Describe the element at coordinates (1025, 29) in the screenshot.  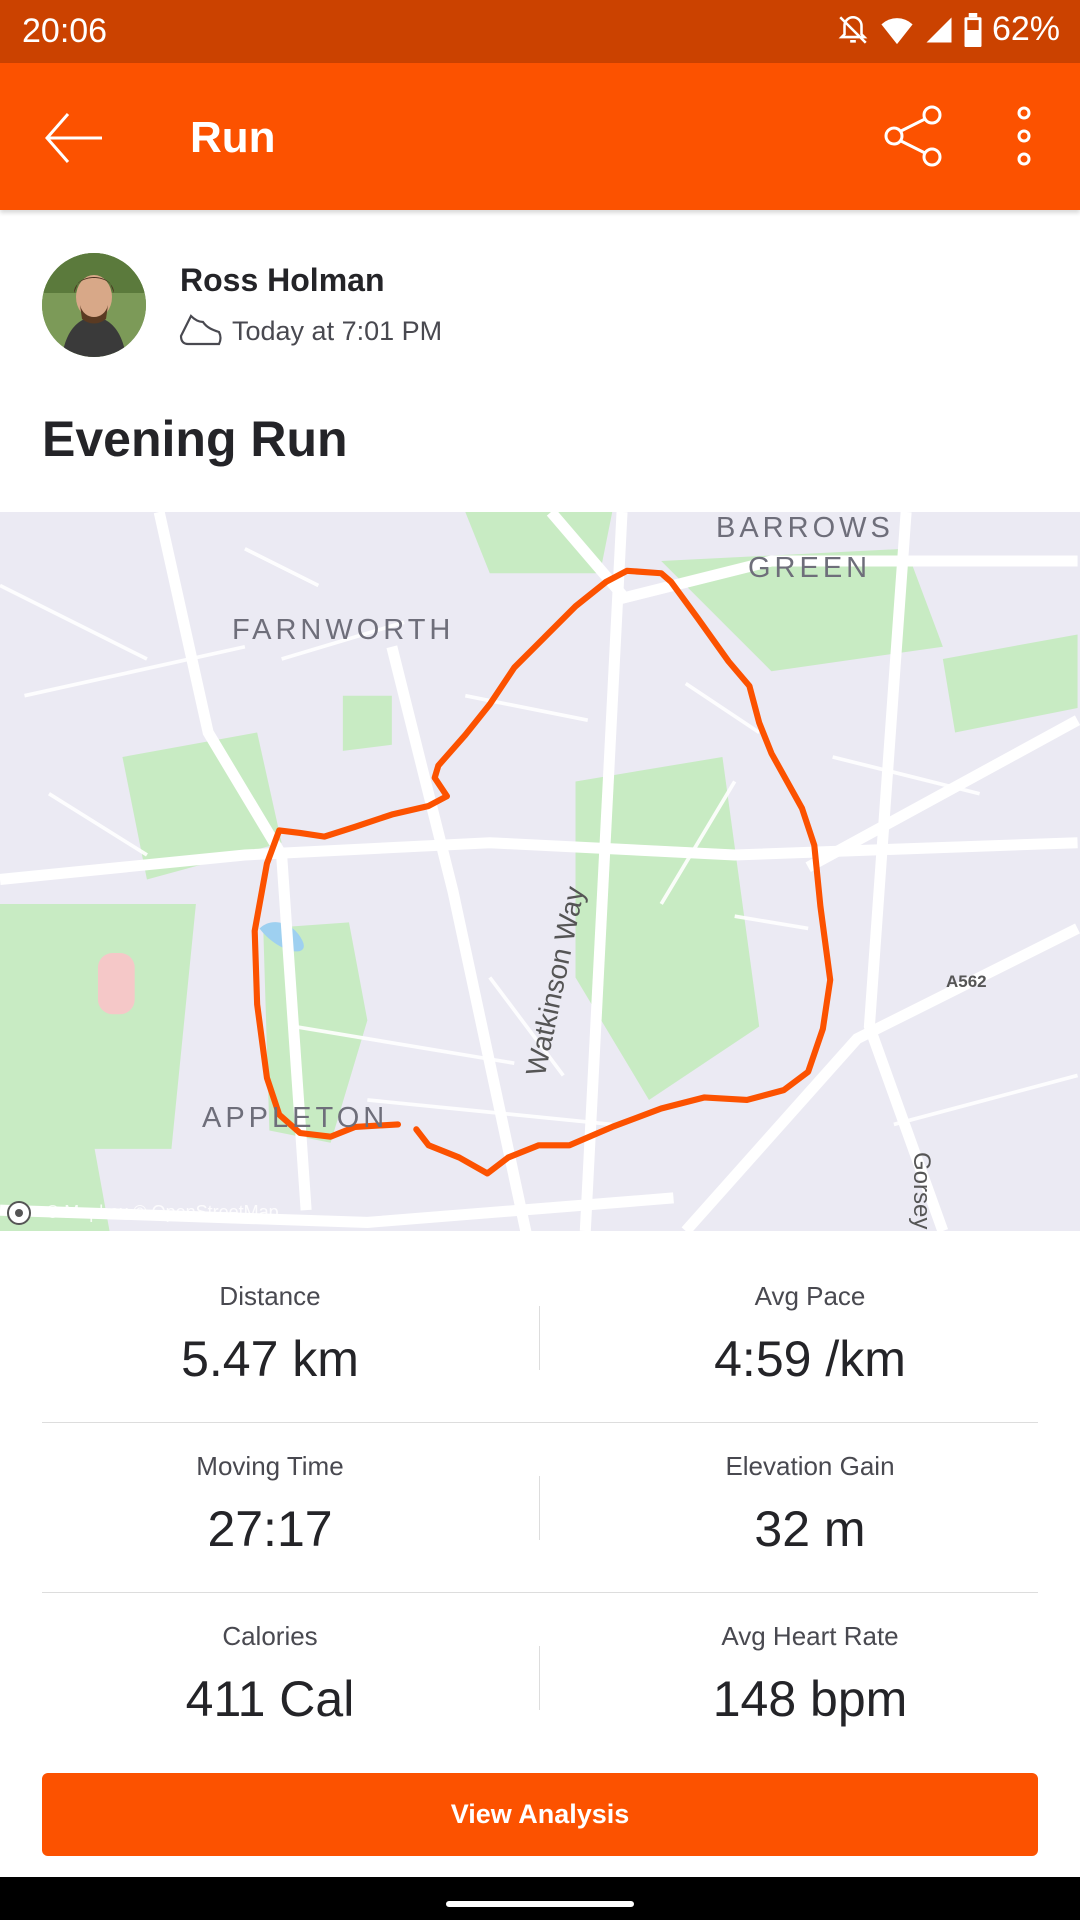
I see `battery-level: 62%` at that location.